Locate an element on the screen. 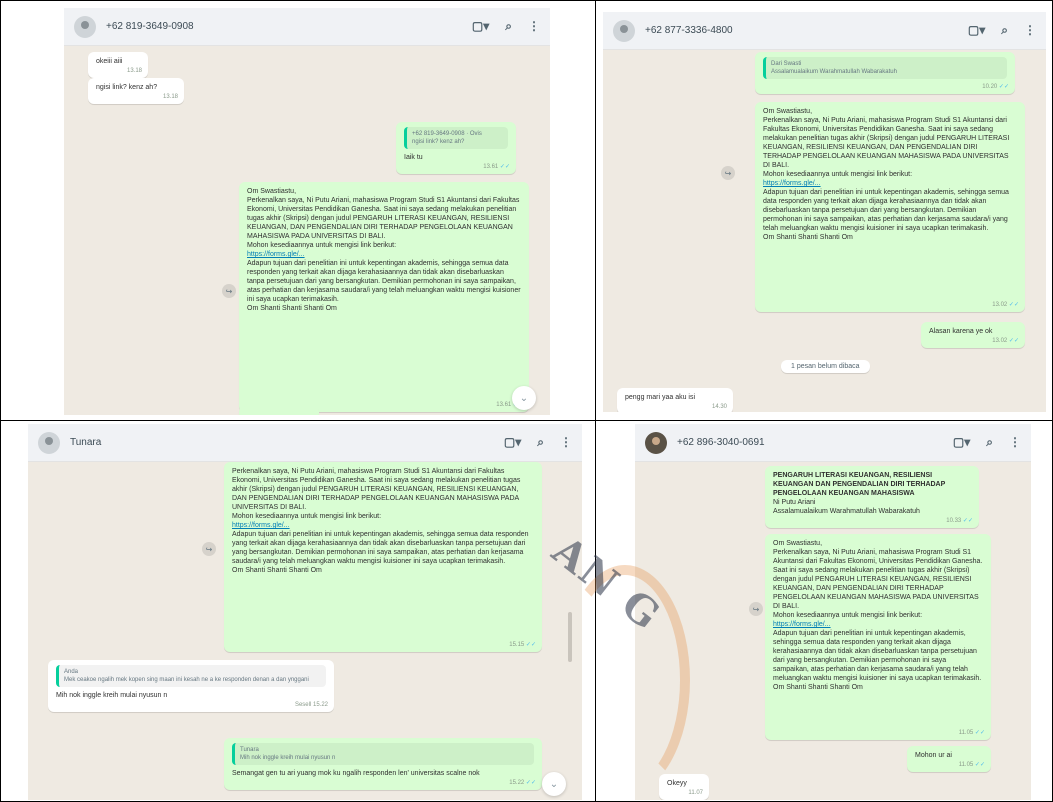 This screenshot has width=1053, height=802. contact-name: Tunara is located at coordinates (287, 442).